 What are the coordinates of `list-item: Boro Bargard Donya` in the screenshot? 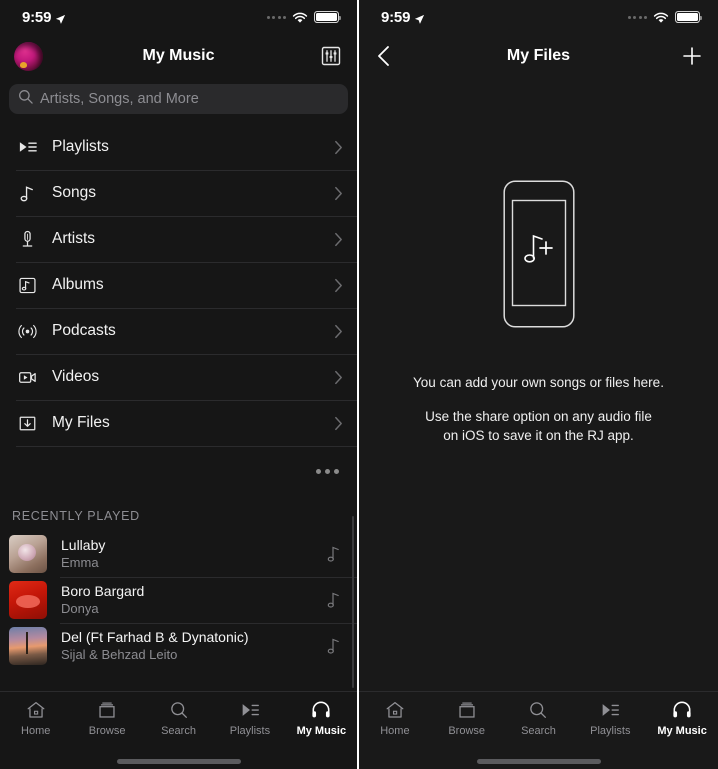 It's located at (178, 600).